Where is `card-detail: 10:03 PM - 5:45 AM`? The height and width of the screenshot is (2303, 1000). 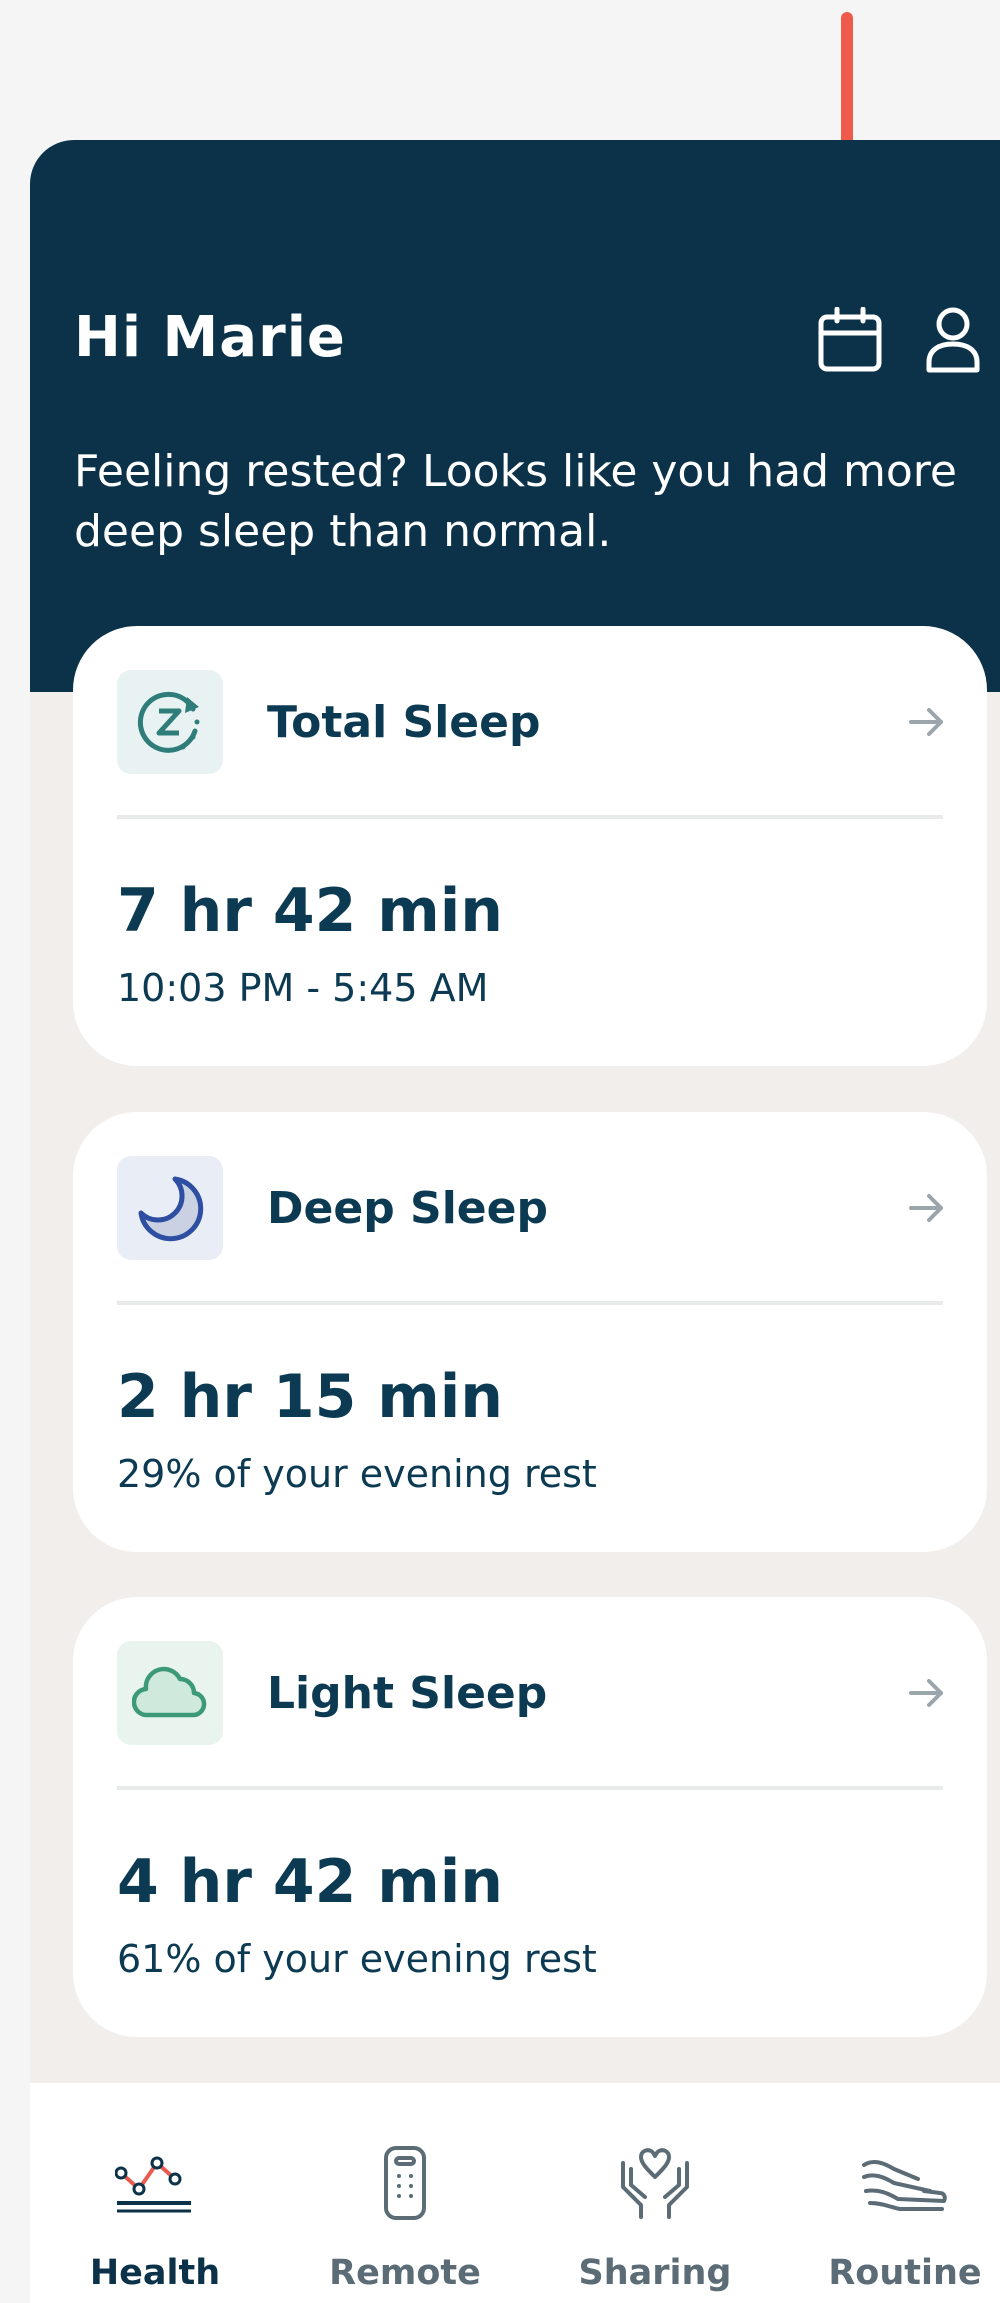
card-detail: 10:03 PM - 5:45 AM is located at coordinates (303, 988).